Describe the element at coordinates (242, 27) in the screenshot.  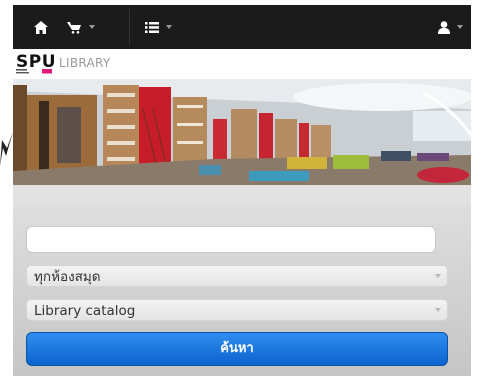
I see `top-navbar` at that location.